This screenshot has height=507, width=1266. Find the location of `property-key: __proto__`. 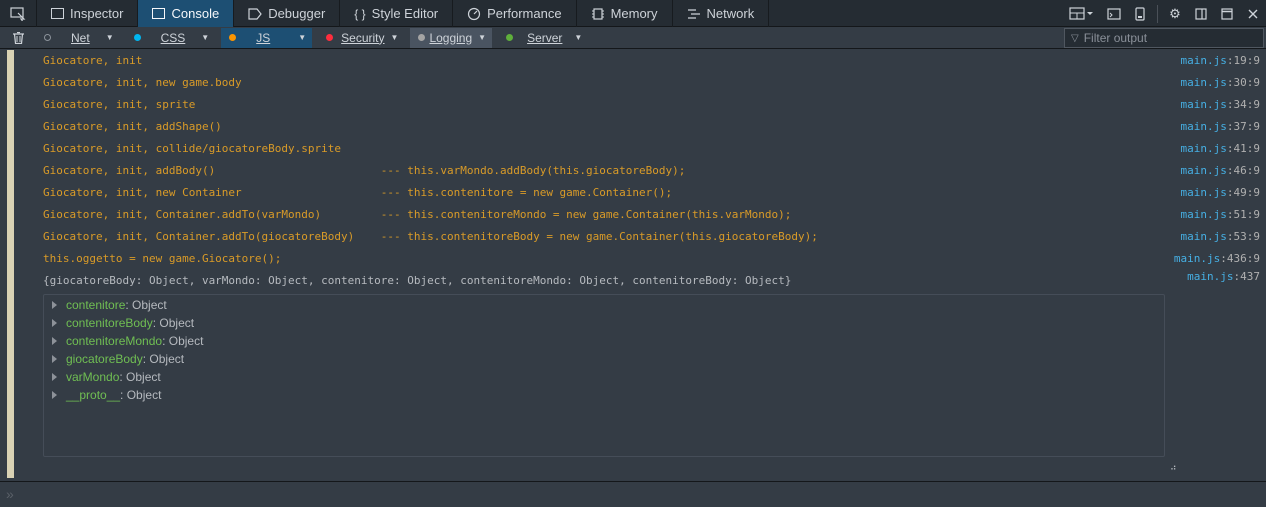

property-key: __proto__ is located at coordinates (93, 395).